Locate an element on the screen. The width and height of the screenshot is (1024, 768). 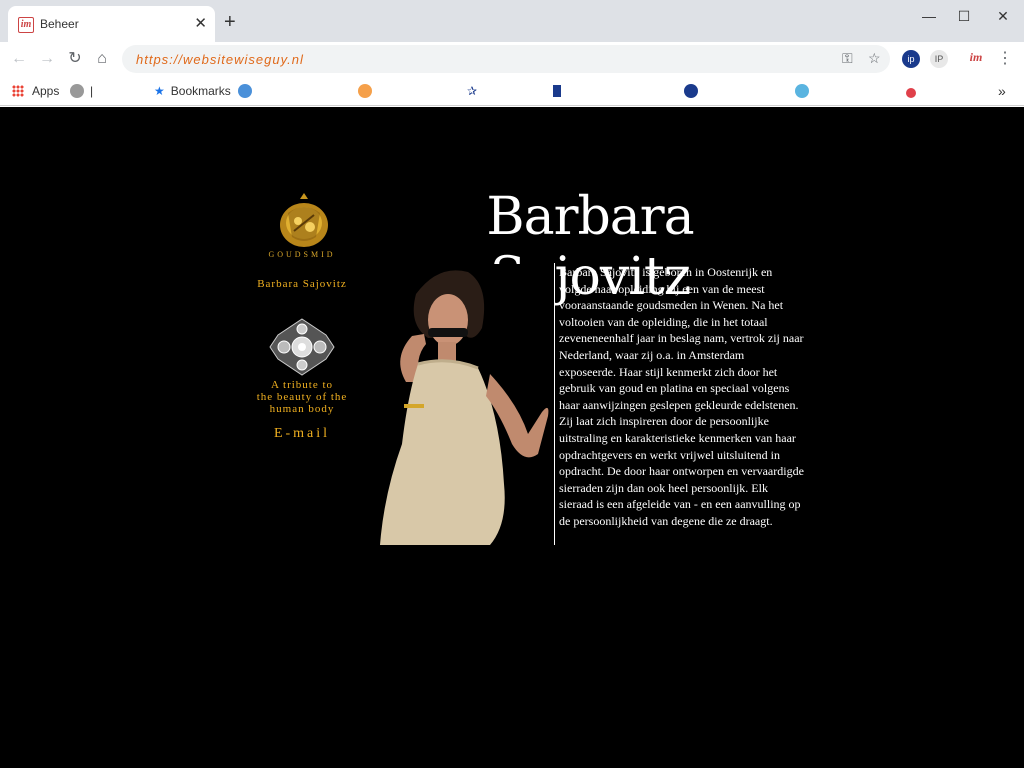
site-favicon-icon is located at coordinates (77, 91).